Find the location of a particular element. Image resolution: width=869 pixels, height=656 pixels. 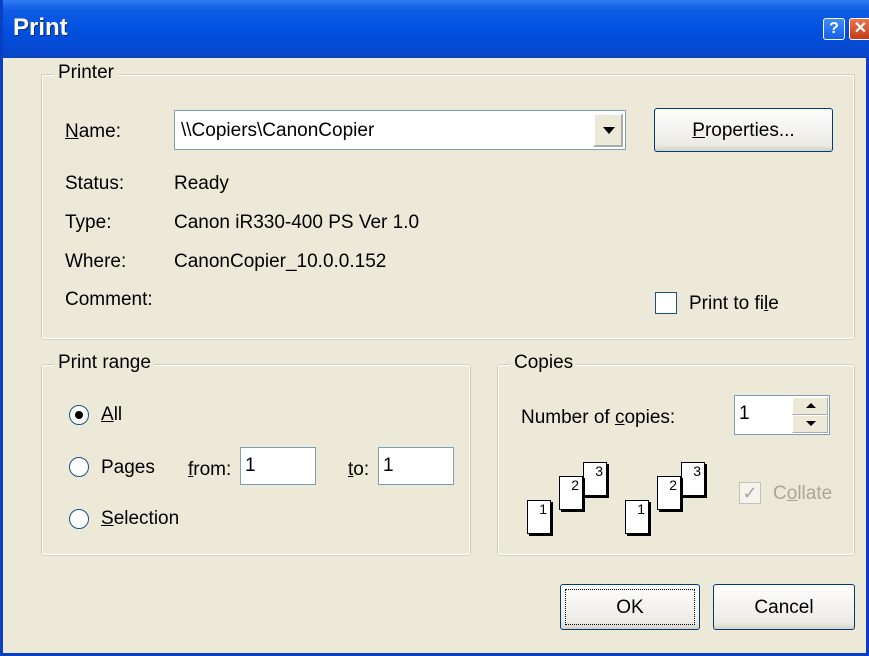

spin-up-icon is located at coordinates (810, 406).